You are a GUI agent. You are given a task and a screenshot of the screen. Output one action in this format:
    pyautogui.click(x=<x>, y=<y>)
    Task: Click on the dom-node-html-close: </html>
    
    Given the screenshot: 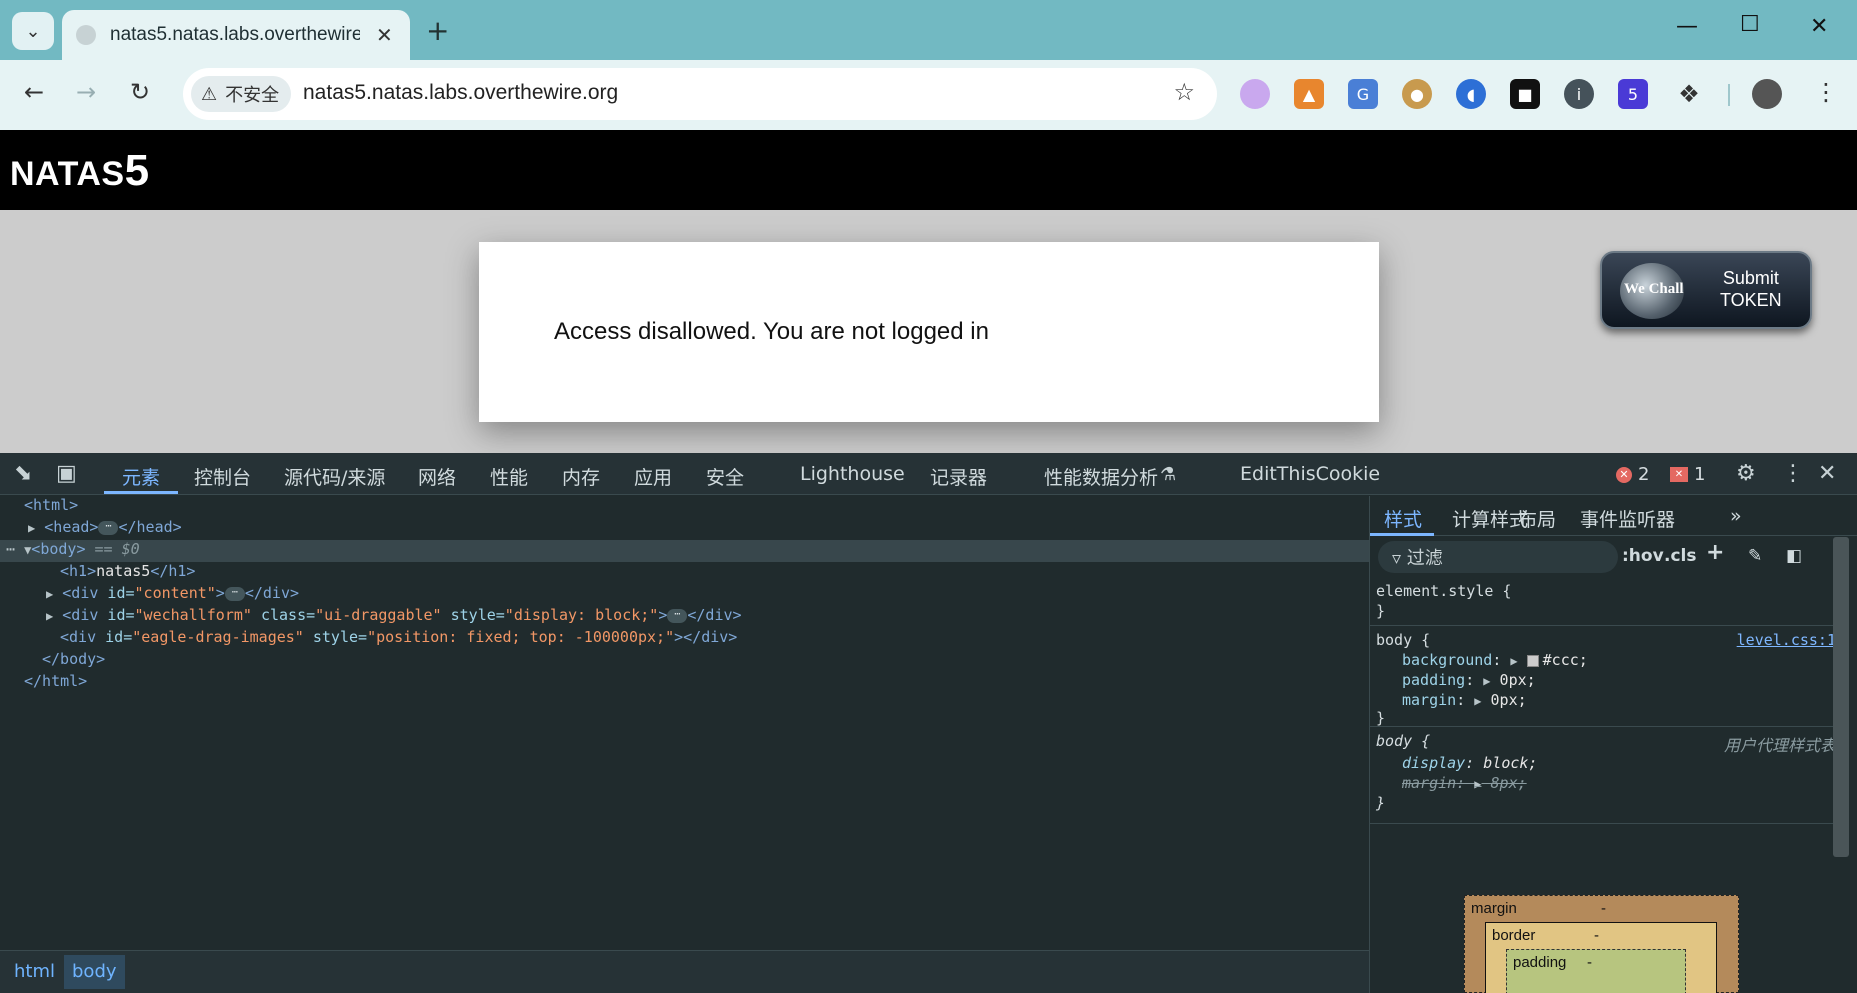 What is the action you would take?
    pyautogui.click(x=55, y=683)
    